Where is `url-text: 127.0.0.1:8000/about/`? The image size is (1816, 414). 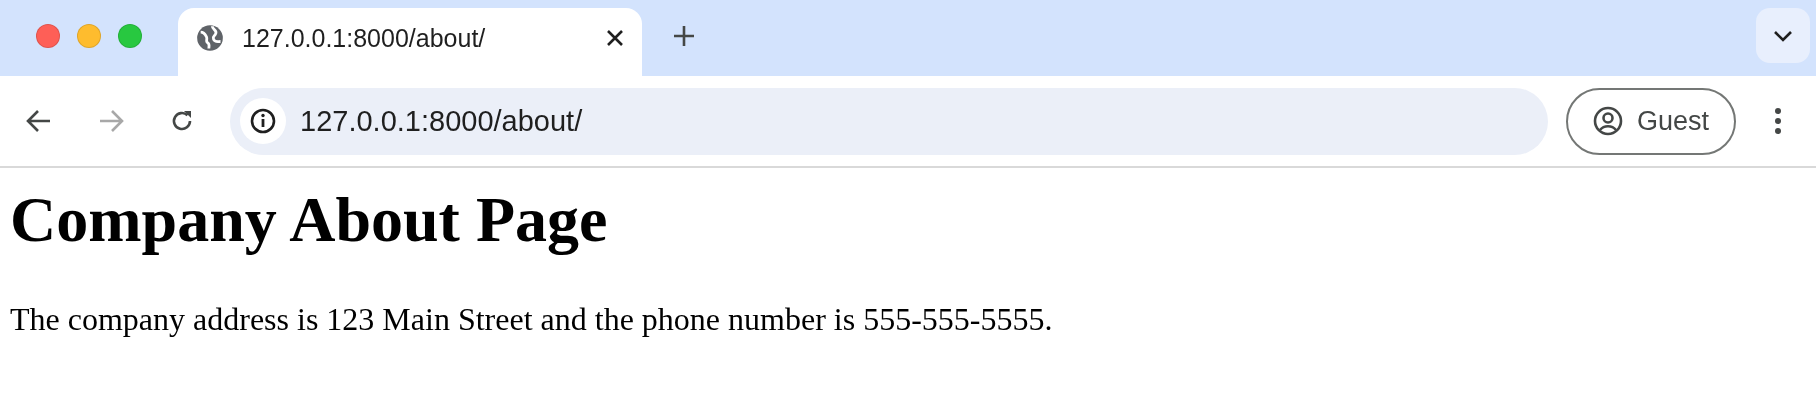
url-text: 127.0.0.1:8000/about/ is located at coordinates (441, 121).